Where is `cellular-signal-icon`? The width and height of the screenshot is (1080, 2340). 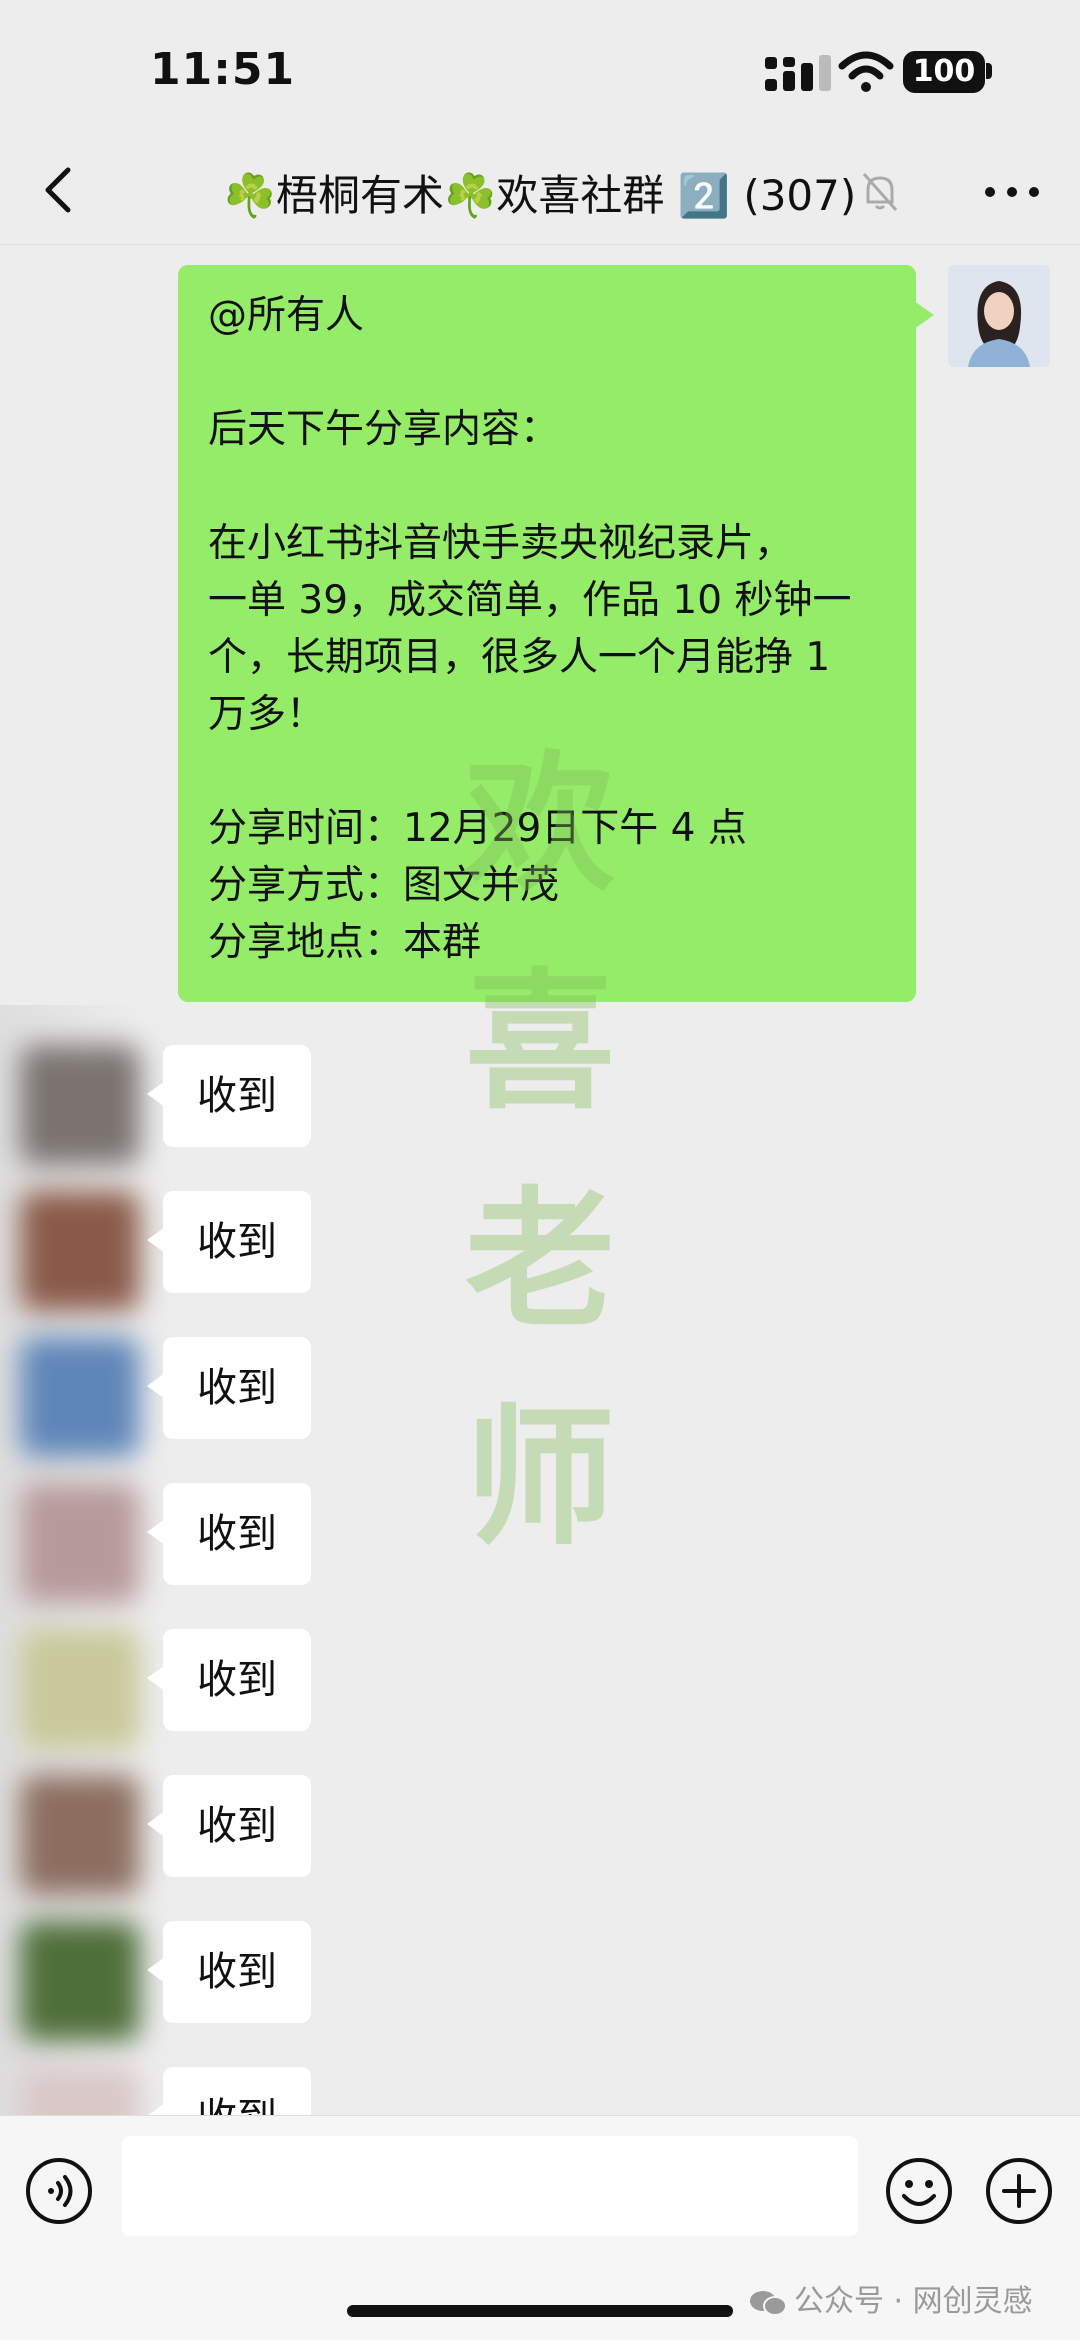
cellular-signal-icon is located at coordinates (798, 73).